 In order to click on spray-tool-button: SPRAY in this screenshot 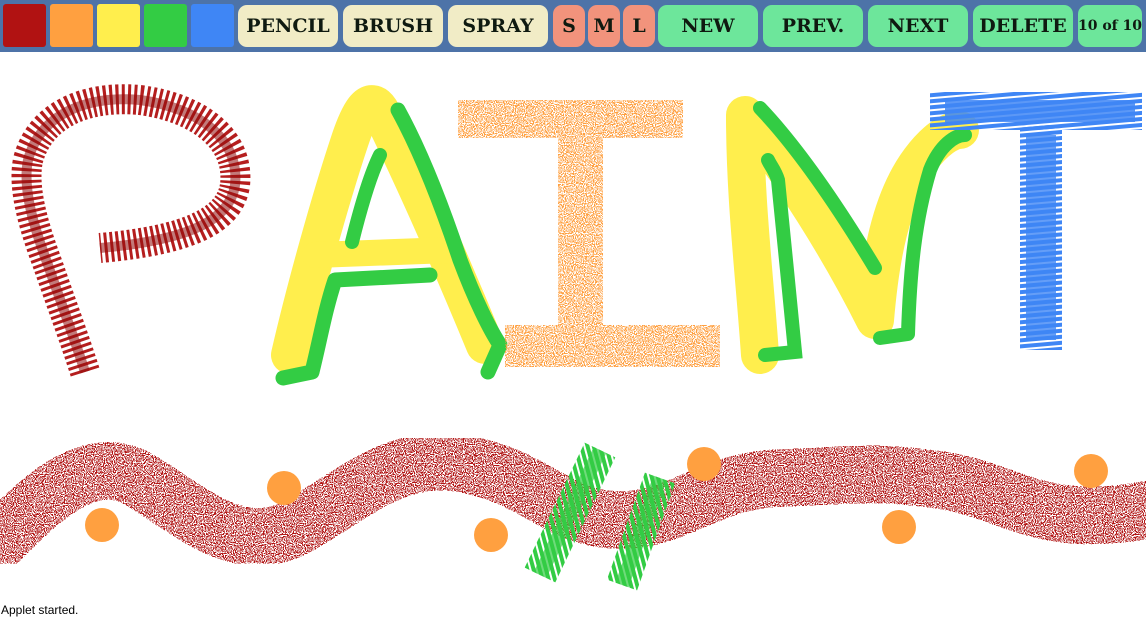, I will do `click(498, 26)`.